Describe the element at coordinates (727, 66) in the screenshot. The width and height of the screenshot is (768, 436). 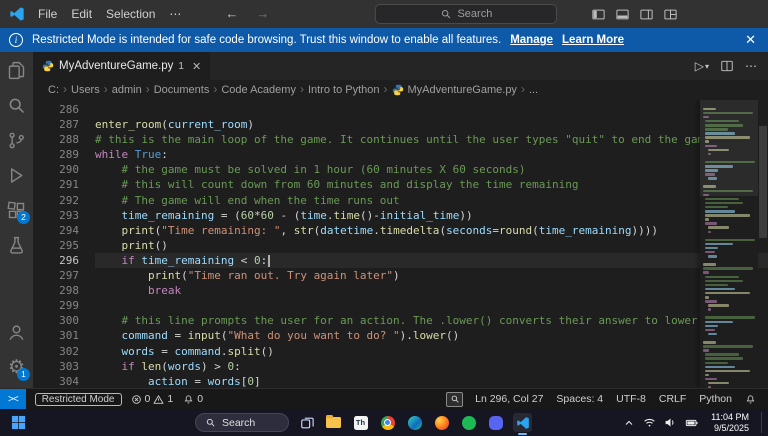
I see `split-editor-icon` at that location.